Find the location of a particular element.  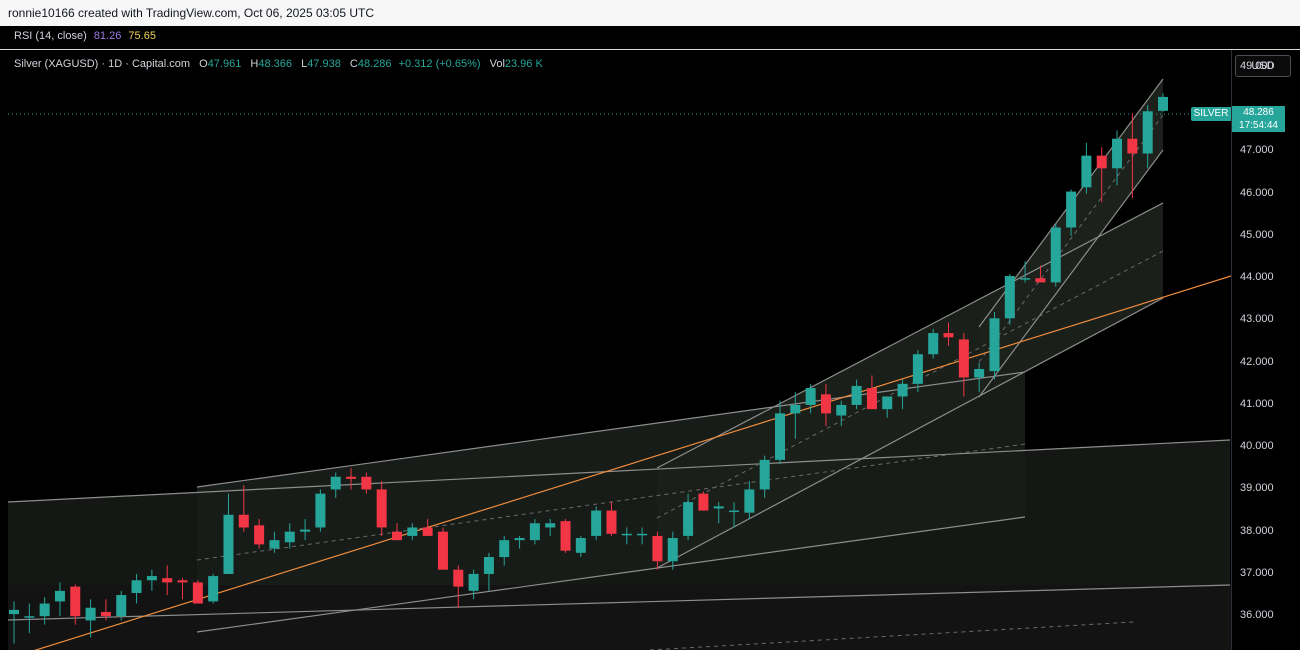

price-tick-label: 47.000 is located at coordinates (1257, 150).